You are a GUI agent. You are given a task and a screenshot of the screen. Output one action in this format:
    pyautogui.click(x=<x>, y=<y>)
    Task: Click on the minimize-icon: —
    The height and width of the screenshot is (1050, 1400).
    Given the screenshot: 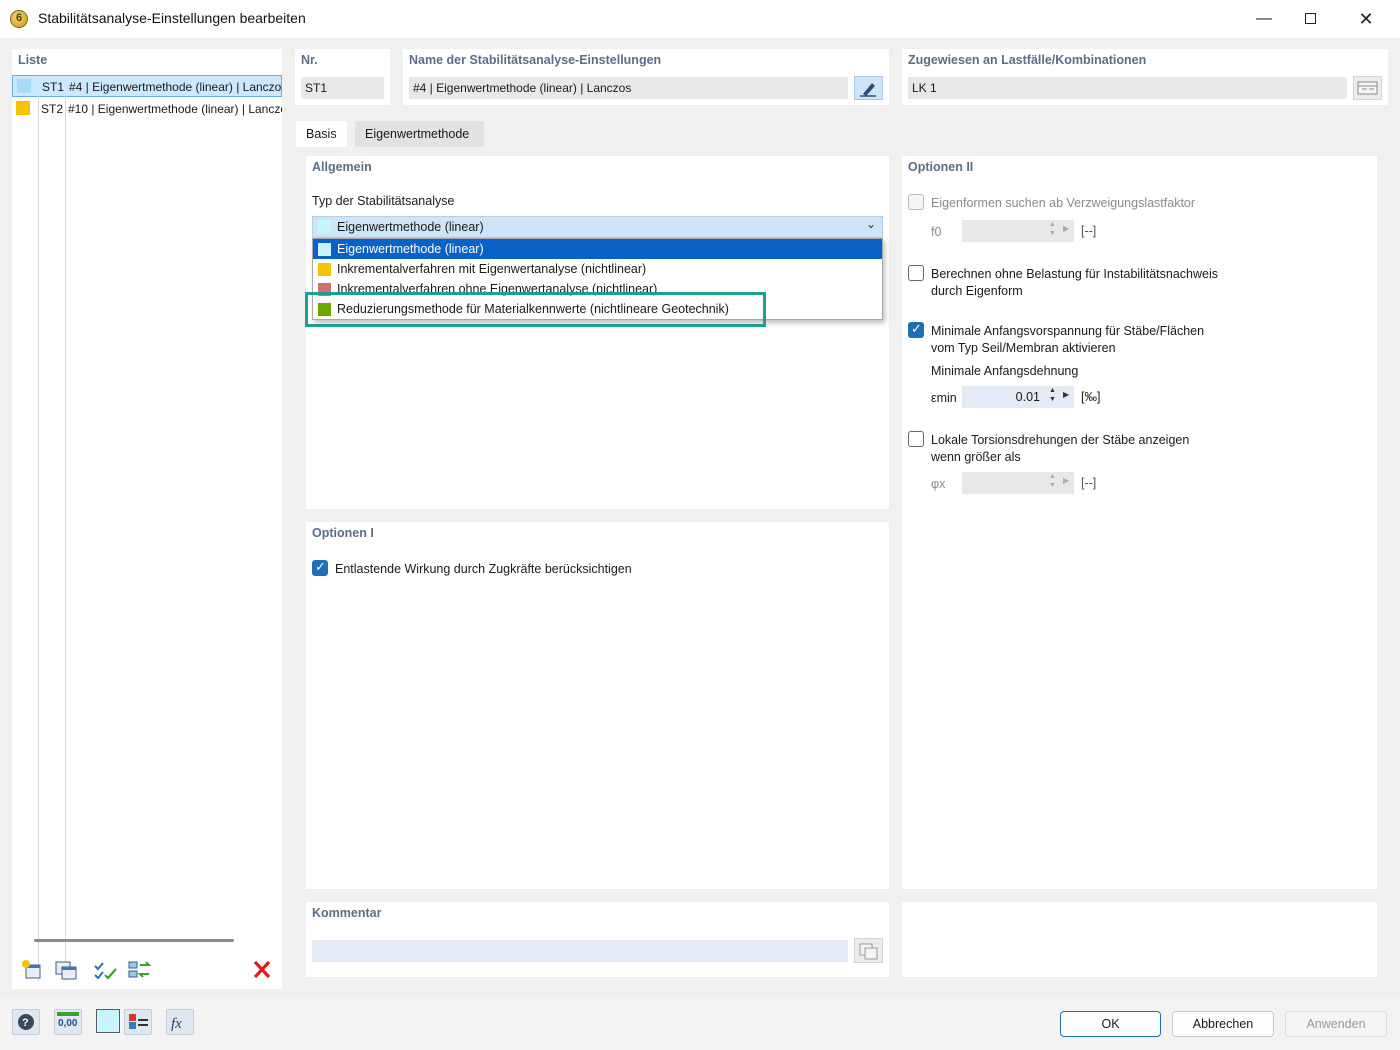 What is the action you would take?
    pyautogui.click(x=1264, y=18)
    